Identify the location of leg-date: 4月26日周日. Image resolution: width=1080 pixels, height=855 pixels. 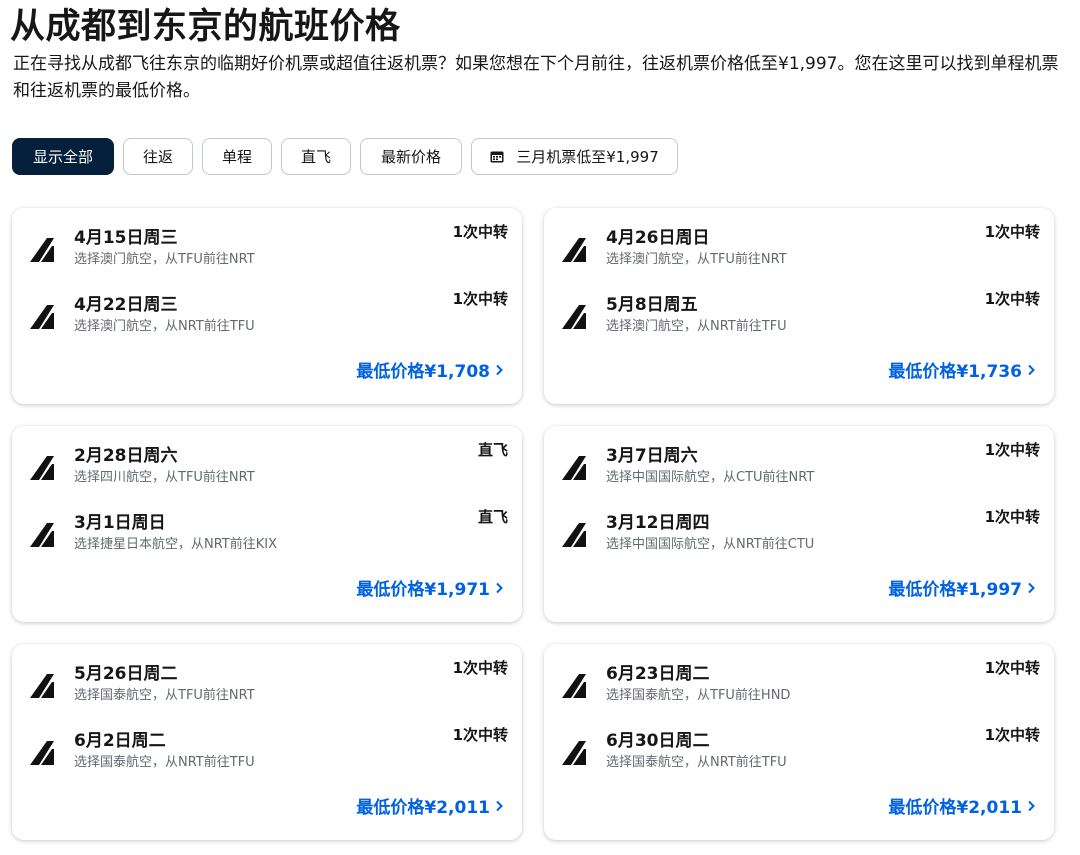
(658, 238).